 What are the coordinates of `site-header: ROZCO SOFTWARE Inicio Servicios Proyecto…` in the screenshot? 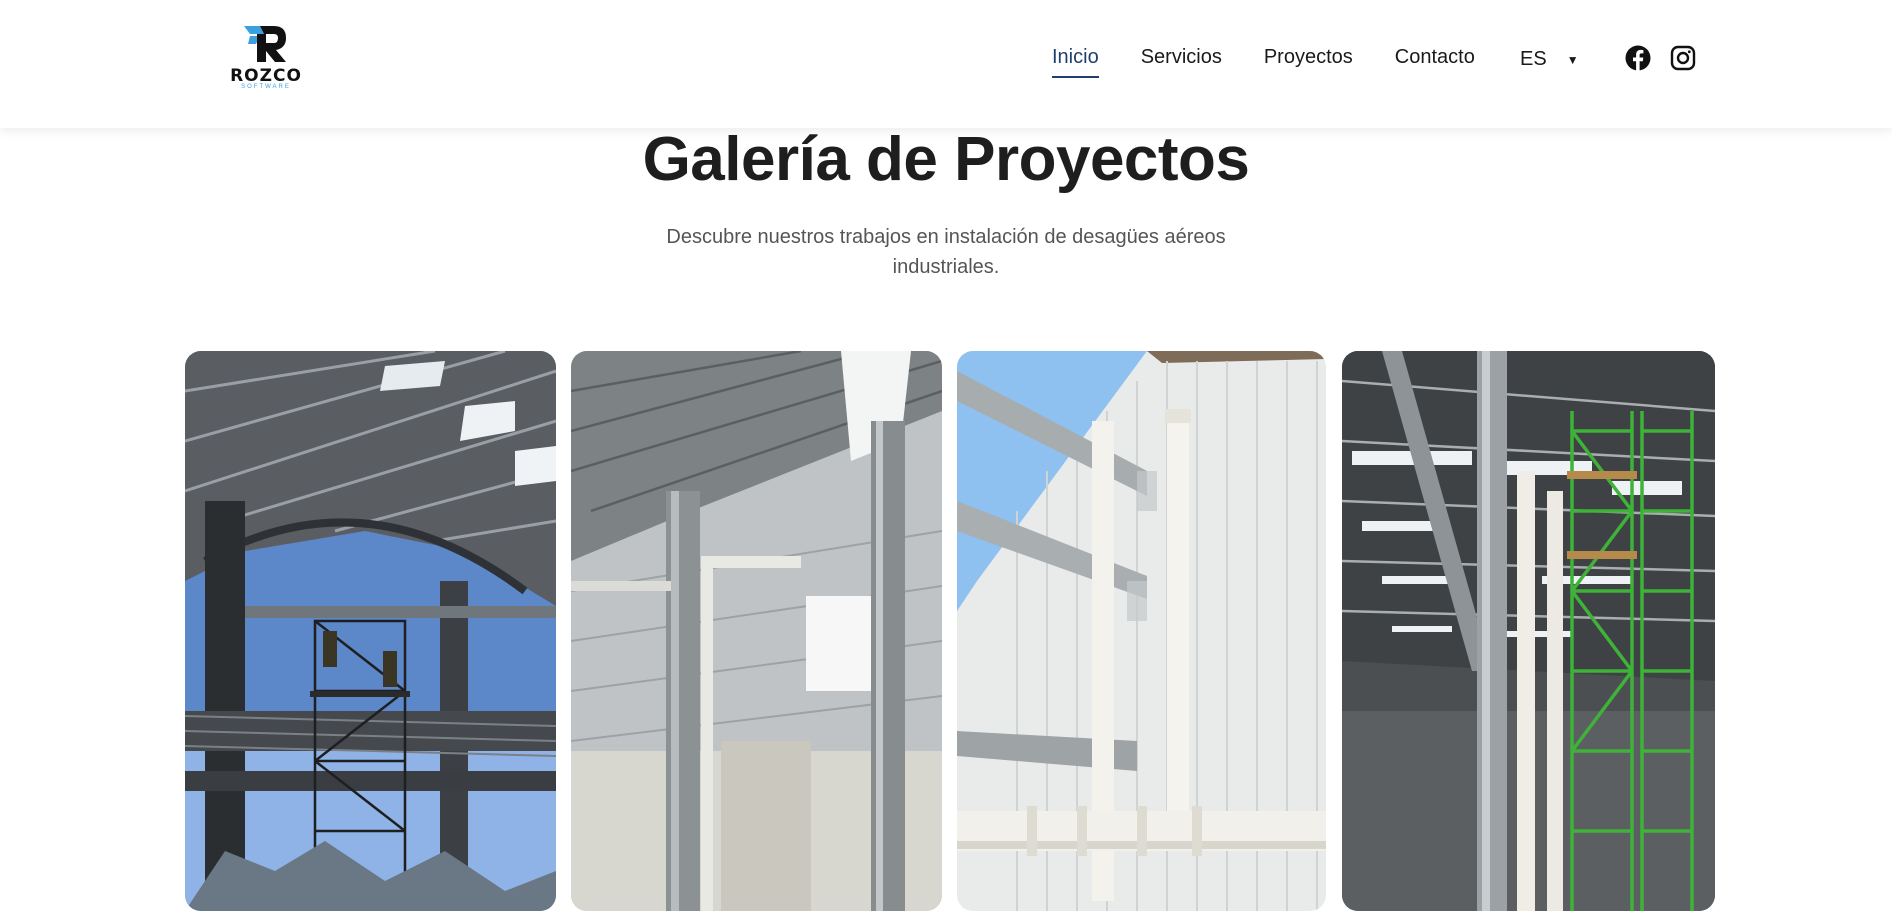 It's located at (946, 64).